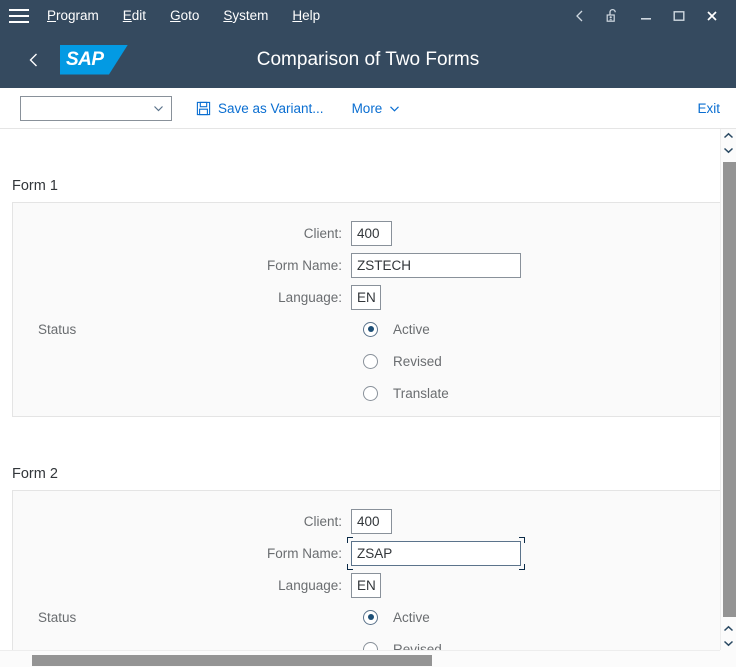 The height and width of the screenshot is (667, 736). I want to click on session-unlock-icon, so click(612, 15).